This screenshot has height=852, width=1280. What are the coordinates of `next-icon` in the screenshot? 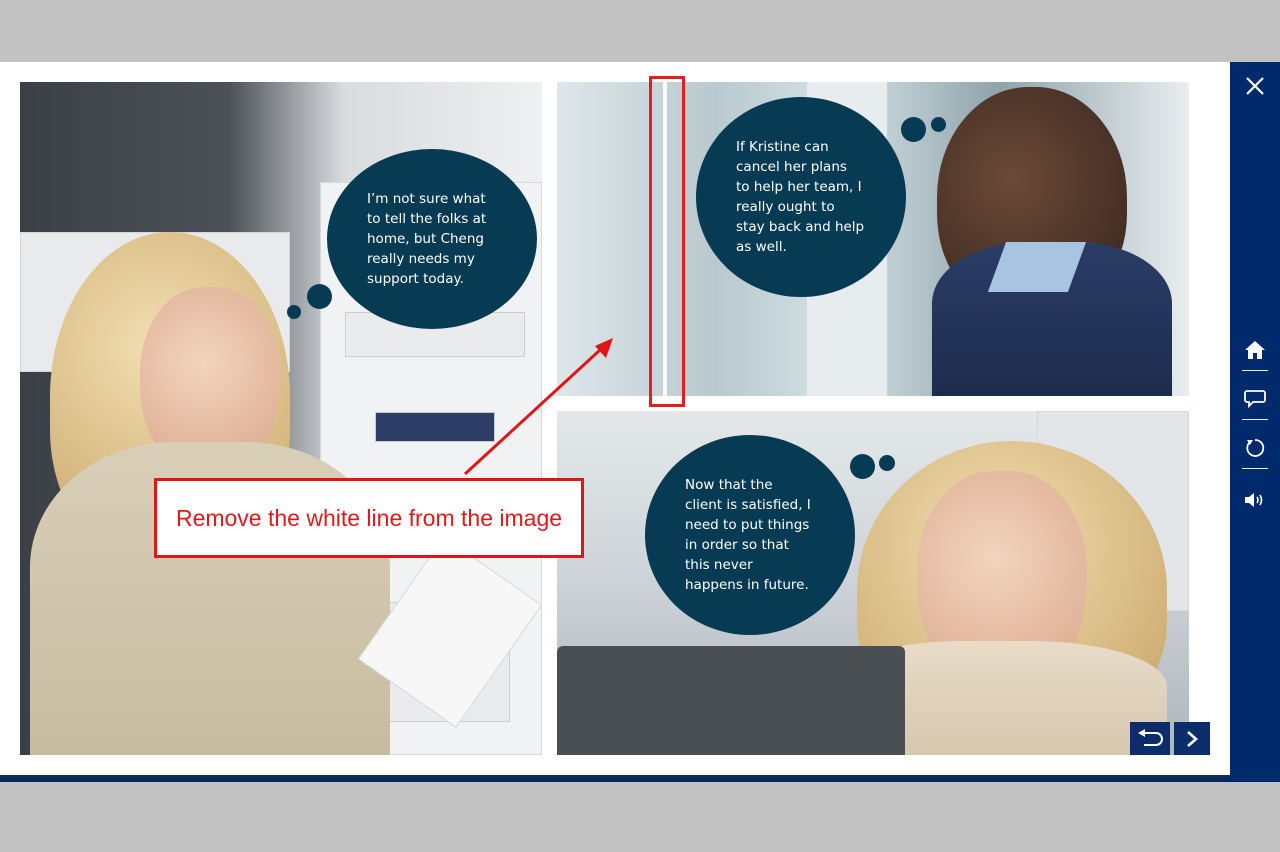 It's located at (1192, 738).